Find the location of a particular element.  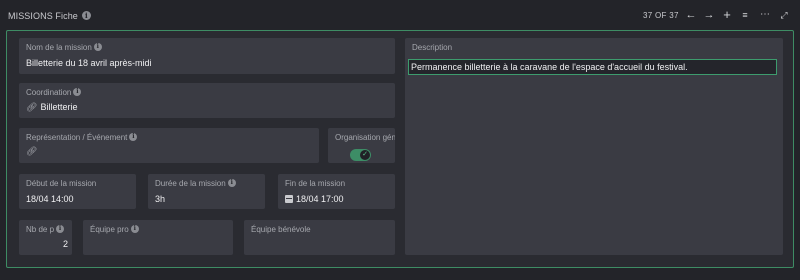

field-value: 🔗︎ is located at coordinates (33, 151).